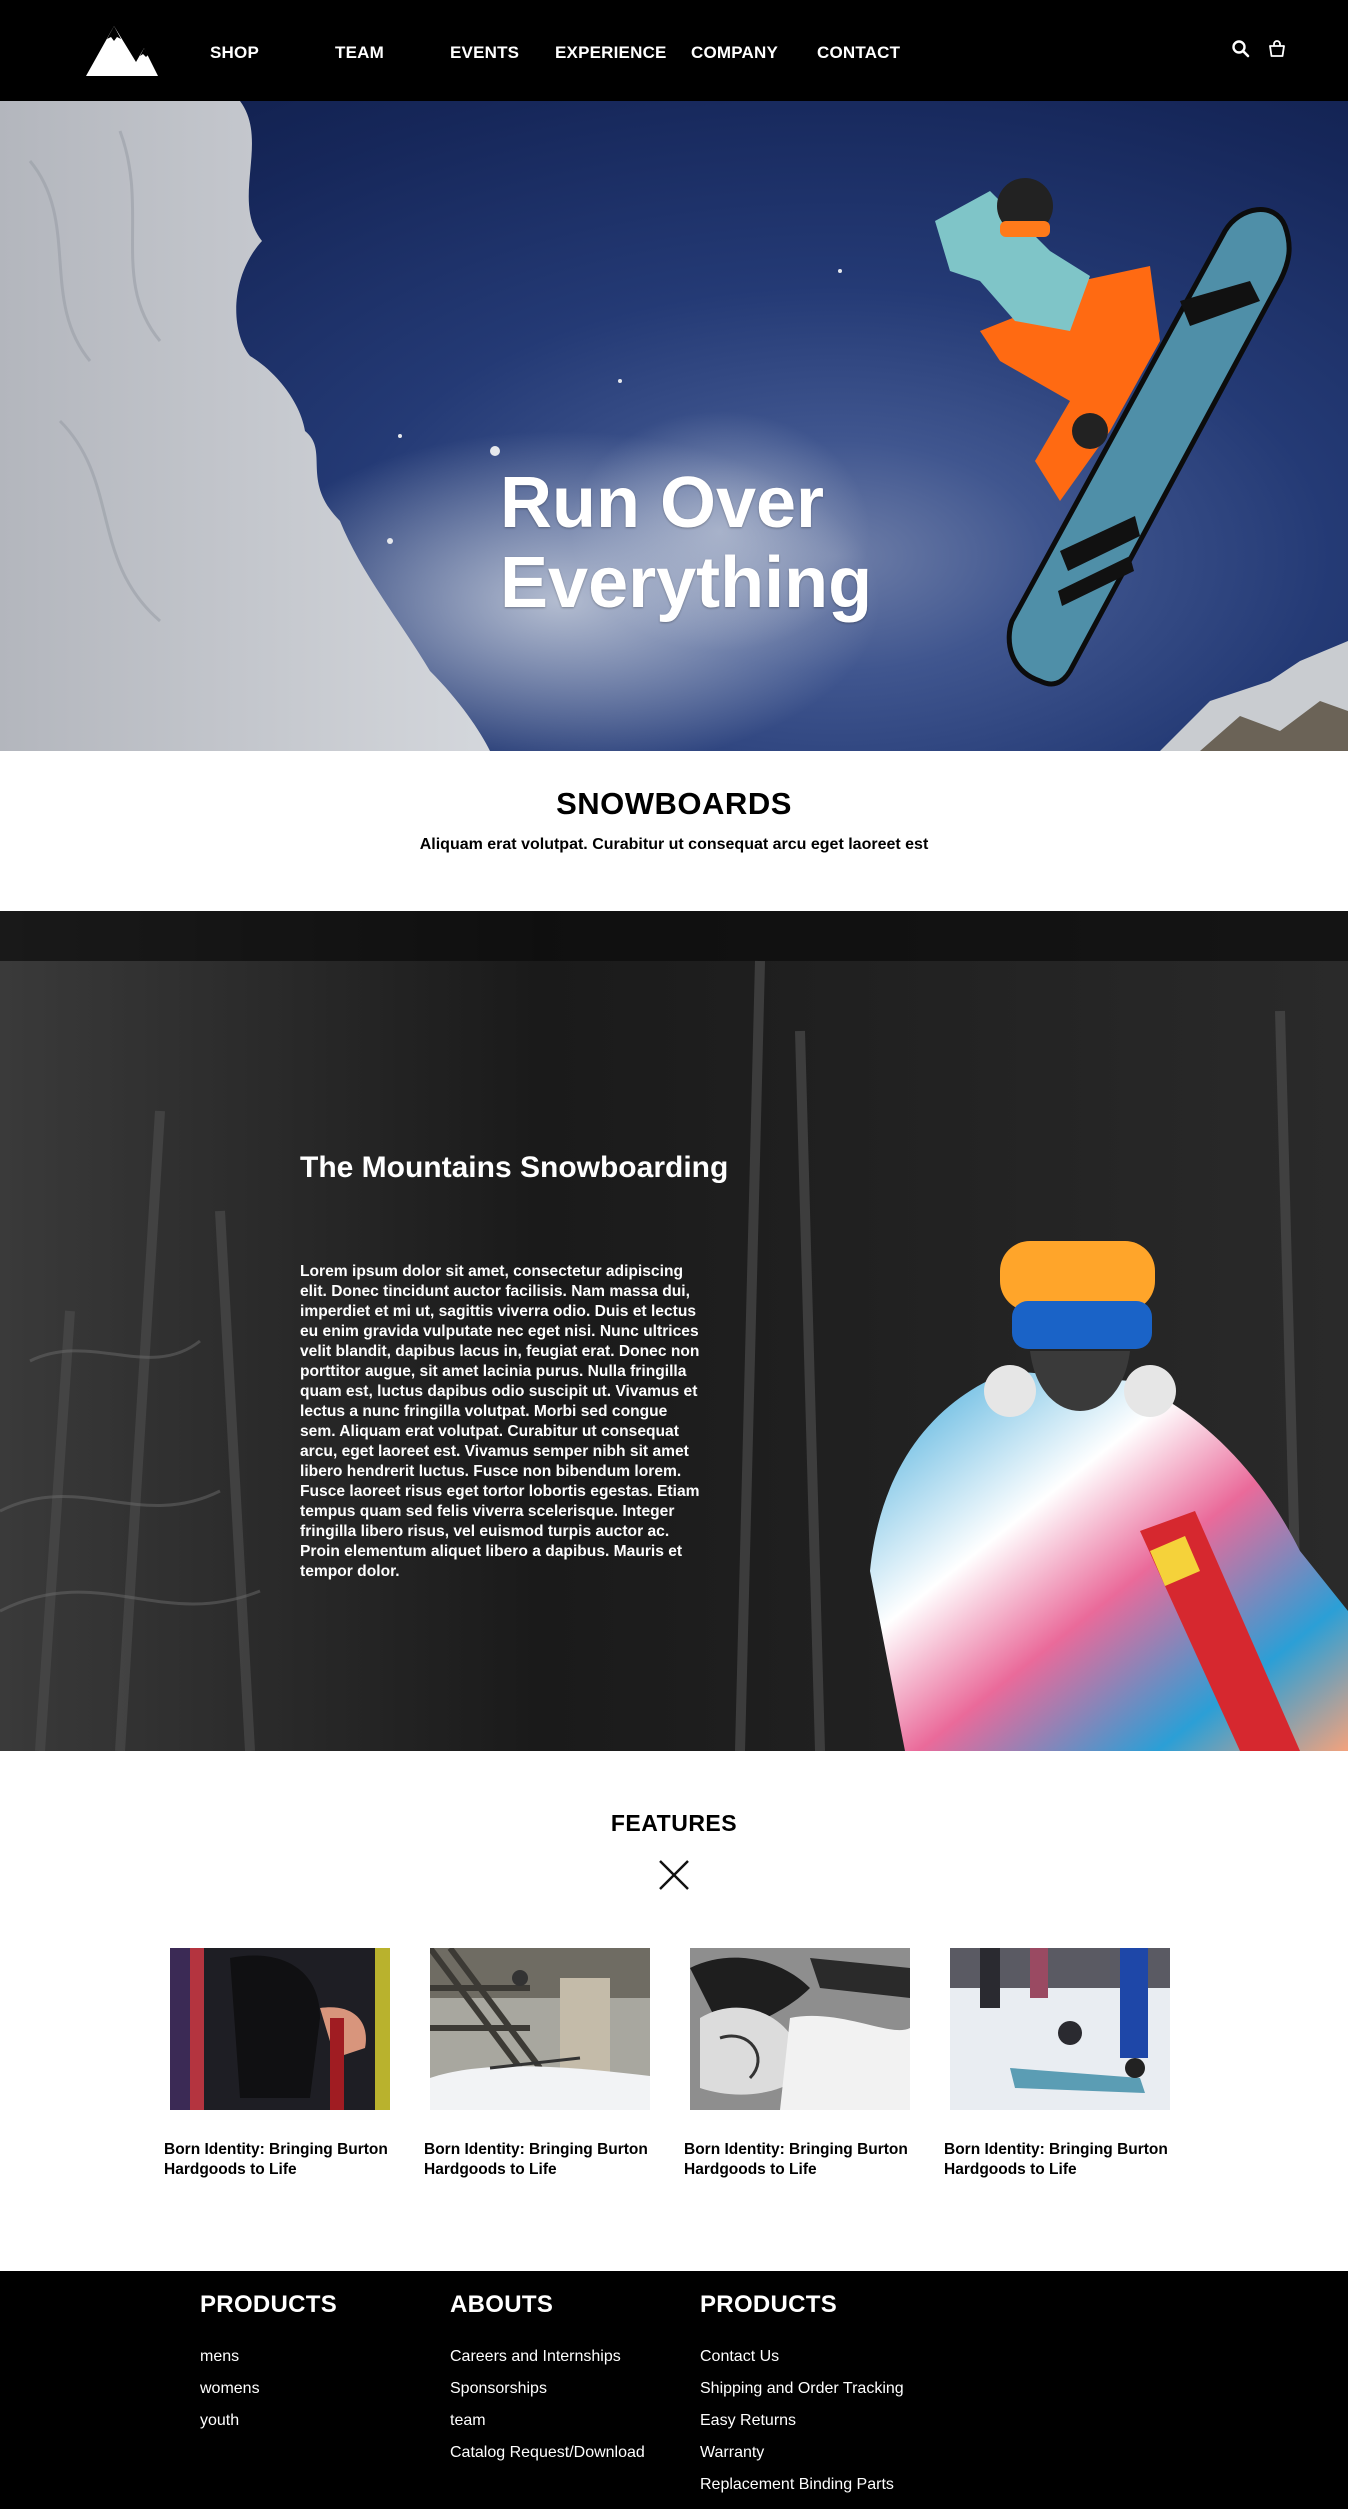 The image size is (1348, 2509). I want to click on mountains-title: The Mountains Snowboarding, so click(514, 1167).